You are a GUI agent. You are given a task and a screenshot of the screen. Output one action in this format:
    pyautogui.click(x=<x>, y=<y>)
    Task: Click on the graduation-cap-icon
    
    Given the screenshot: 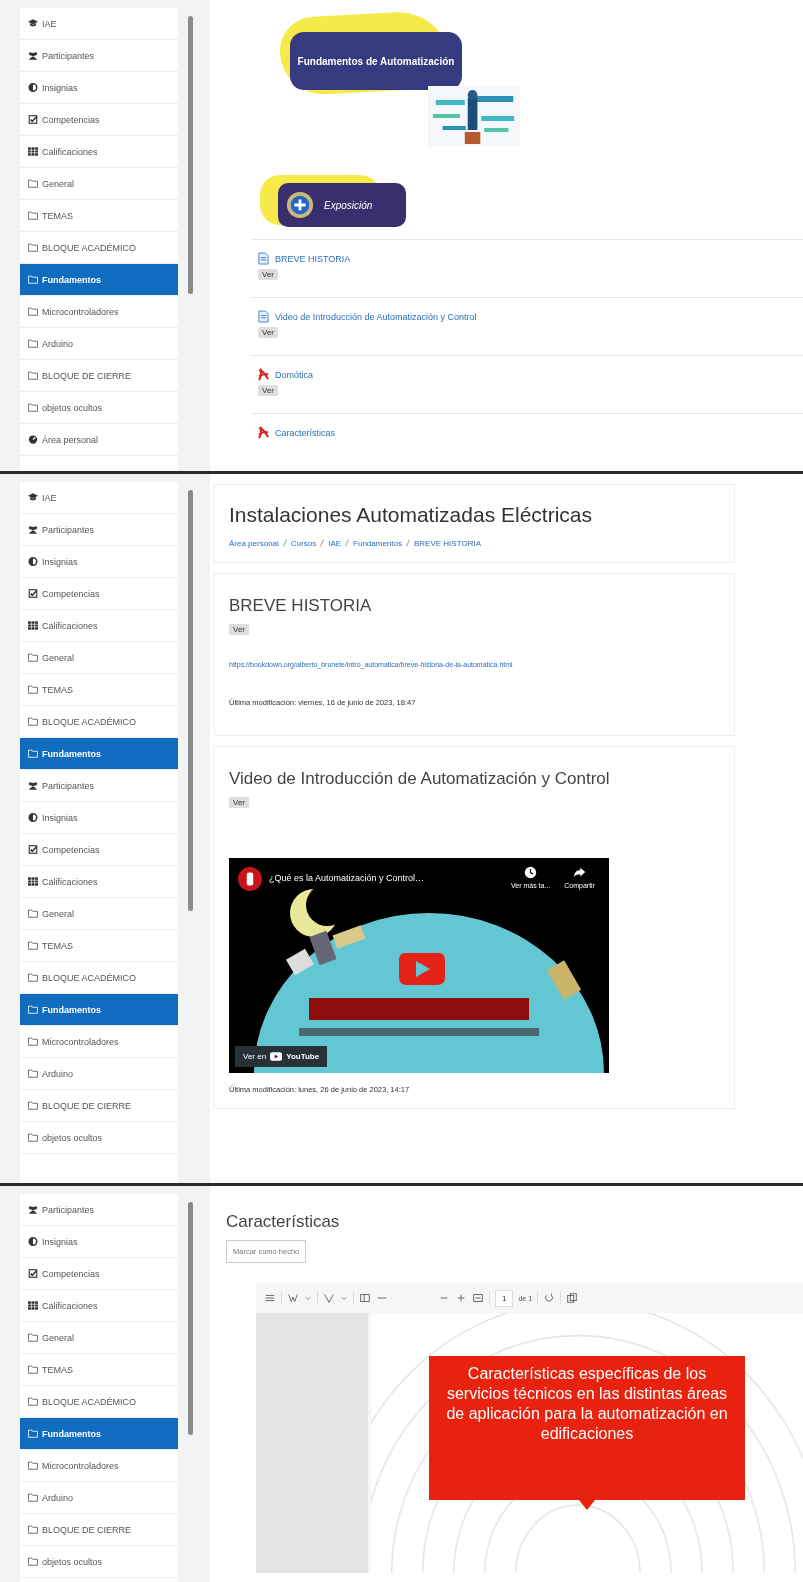 What is the action you would take?
    pyautogui.click(x=33, y=497)
    